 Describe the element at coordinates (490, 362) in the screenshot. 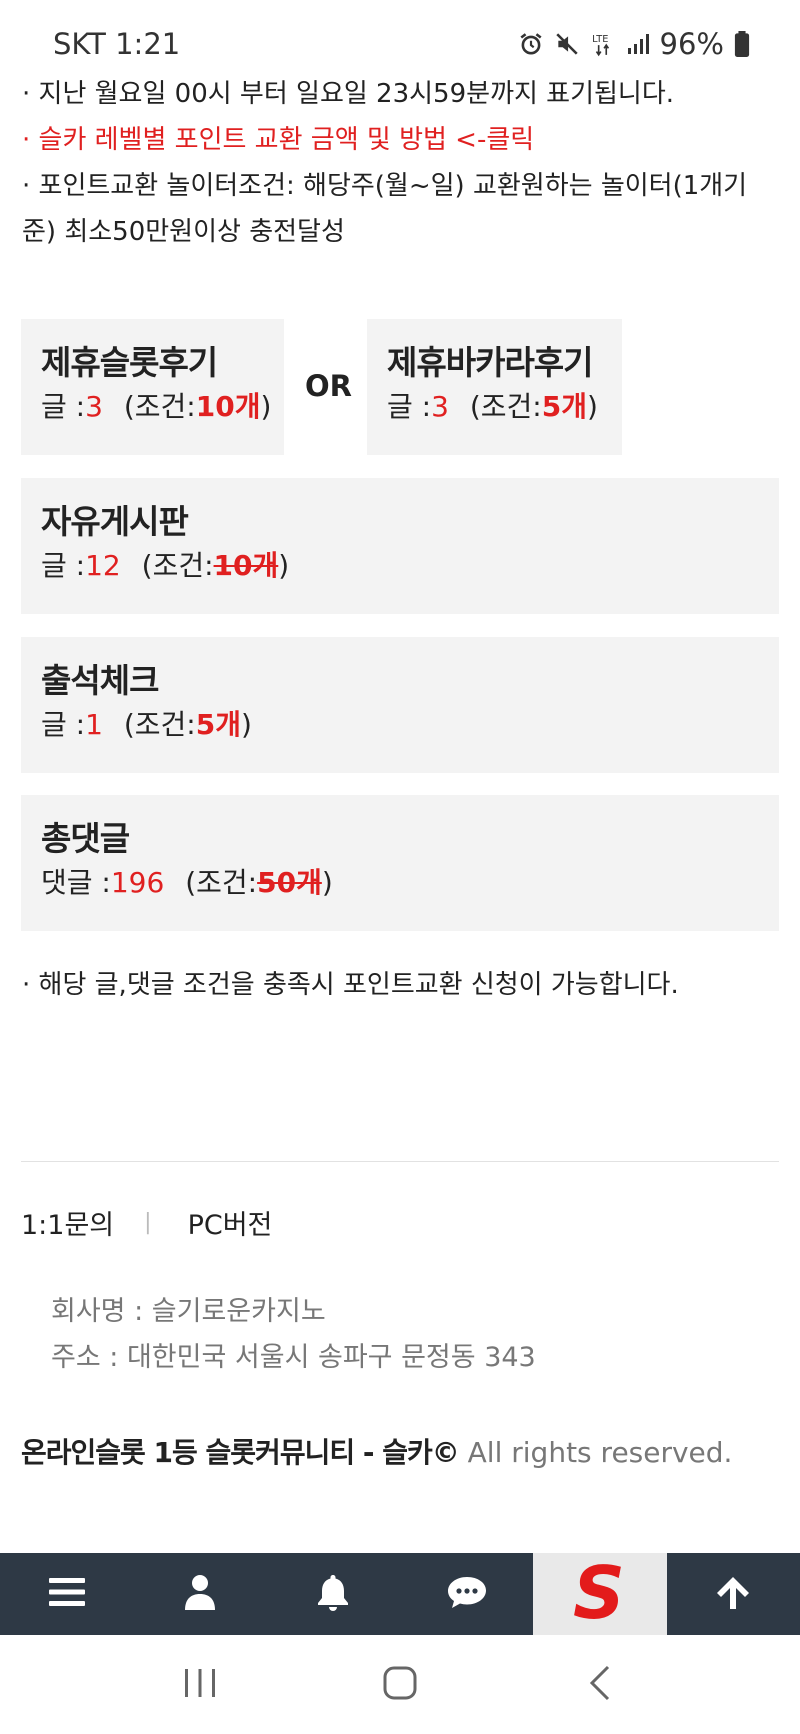

I see `card-title: 제휴바카라후기` at that location.